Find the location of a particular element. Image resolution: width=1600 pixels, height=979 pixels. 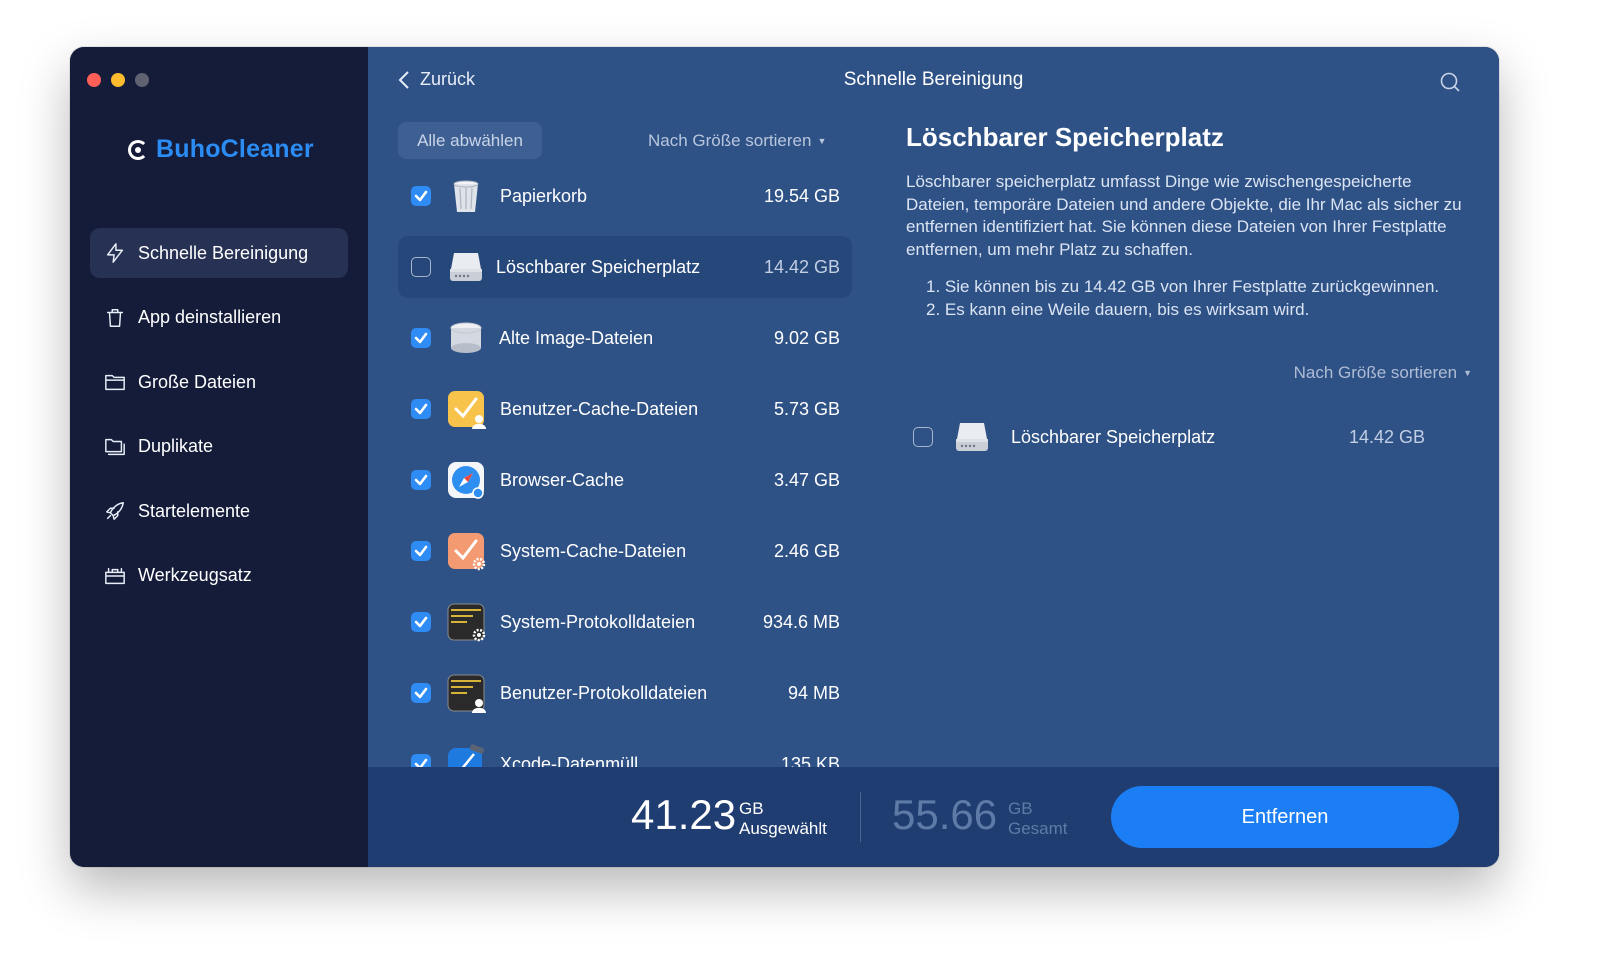

item-size: 934.6 MB is located at coordinates (801, 621).